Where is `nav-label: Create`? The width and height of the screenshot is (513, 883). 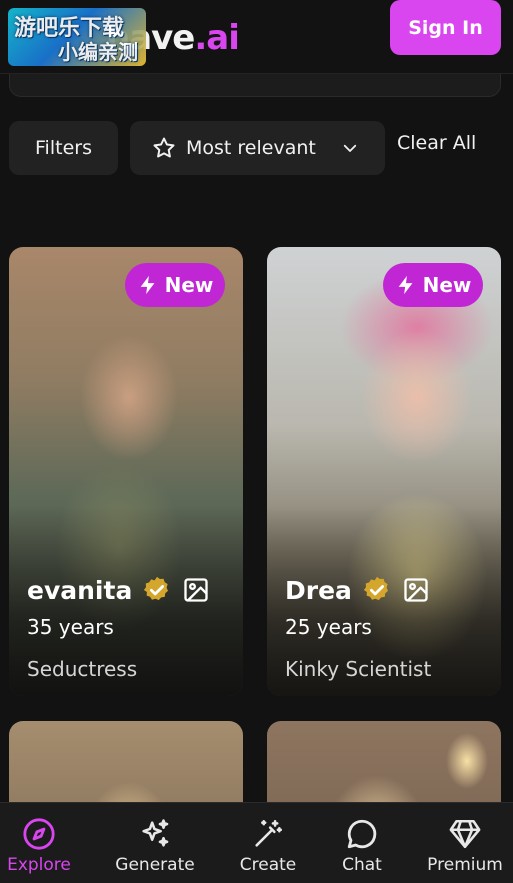
nav-label: Create is located at coordinates (268, 865).